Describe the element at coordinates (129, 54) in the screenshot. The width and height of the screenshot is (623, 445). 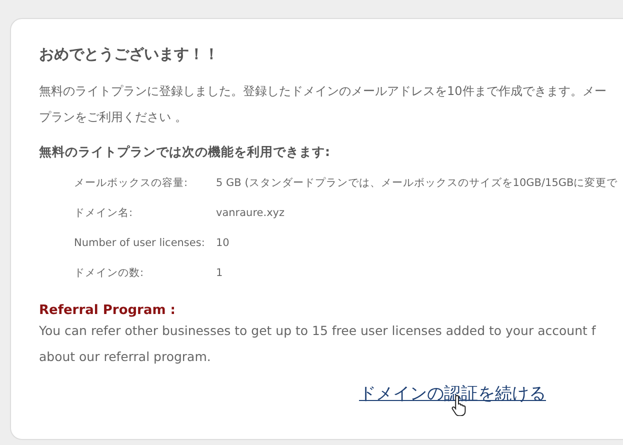
I see `page-title: おめでとうございます！！` at that location.